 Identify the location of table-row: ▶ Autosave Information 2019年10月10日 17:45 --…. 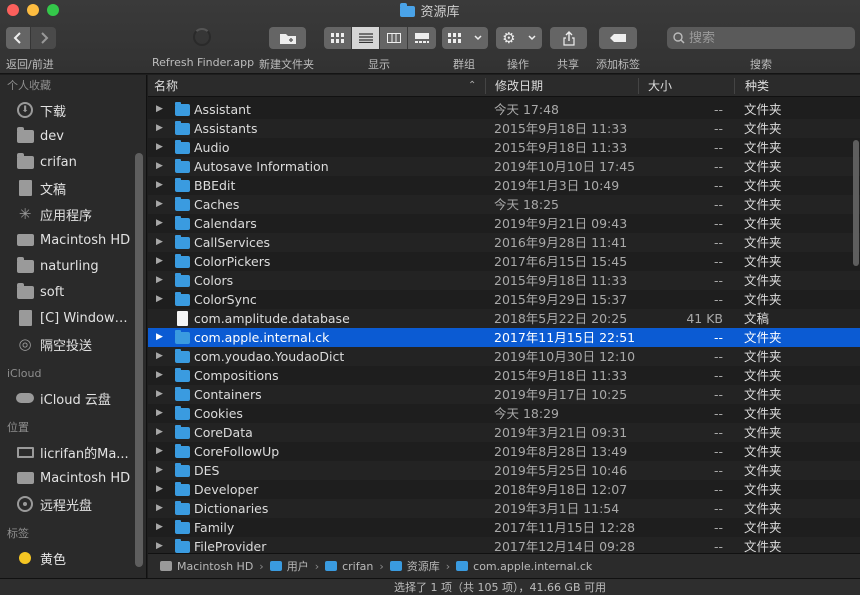
(504, 166).